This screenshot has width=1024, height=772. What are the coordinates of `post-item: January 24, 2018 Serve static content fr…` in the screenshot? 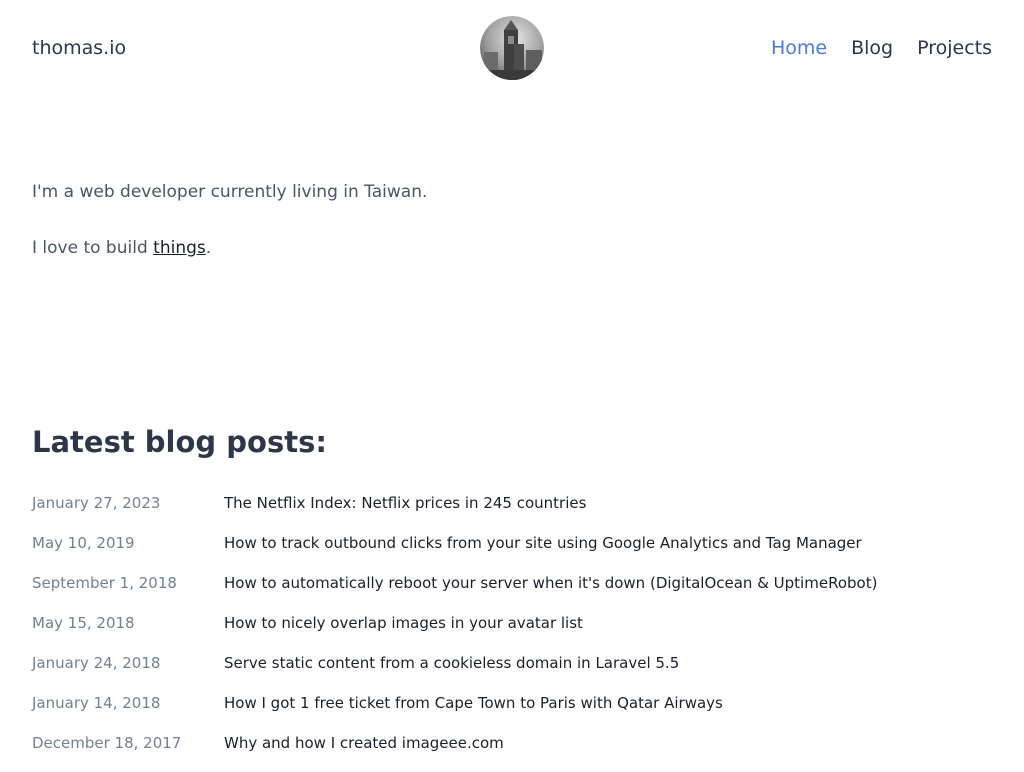 It's located at (512, 672).